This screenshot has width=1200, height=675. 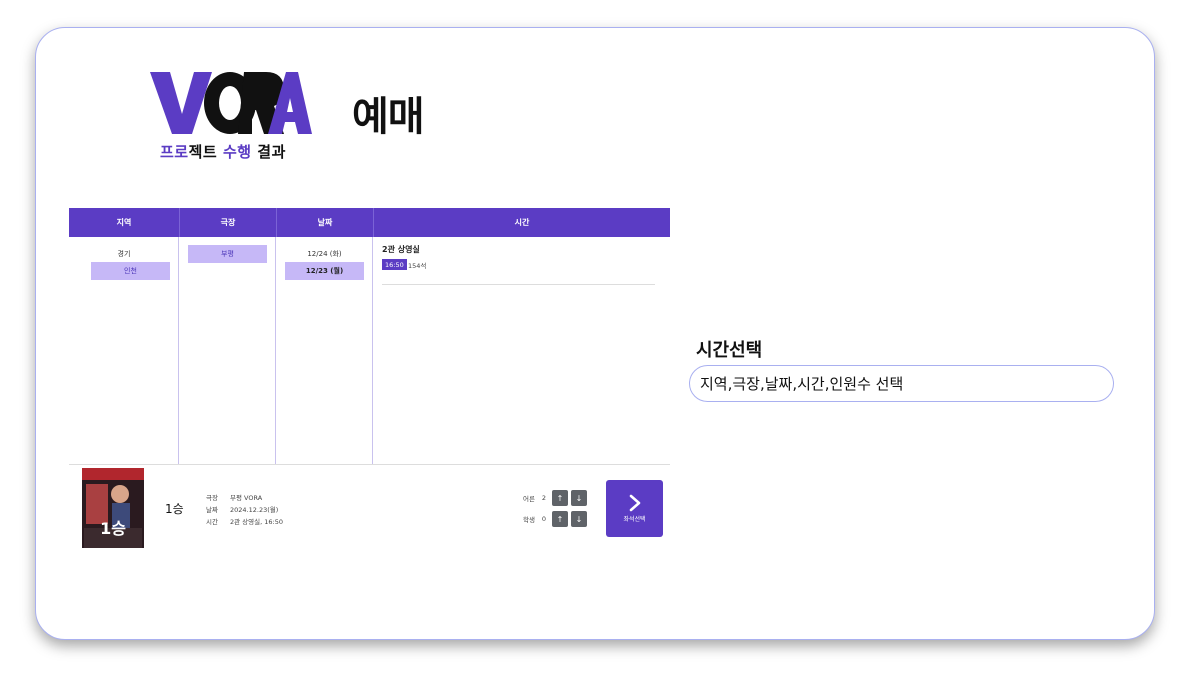 I want to click on adult-count: 2, so click(x=544, y=498).